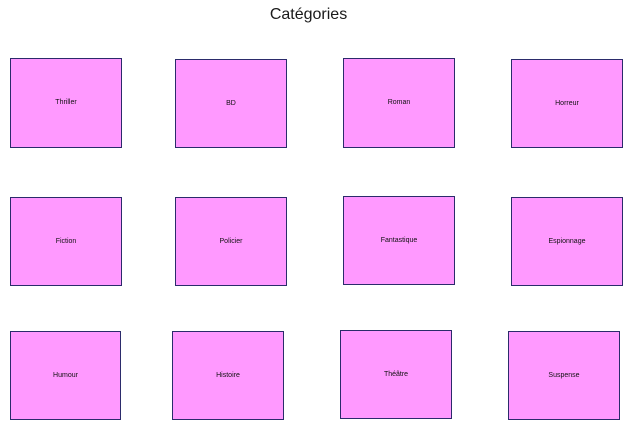 The width and height of the screenshot is (637, 432). I want to click on category-label: Fiction, so click(66, 241).